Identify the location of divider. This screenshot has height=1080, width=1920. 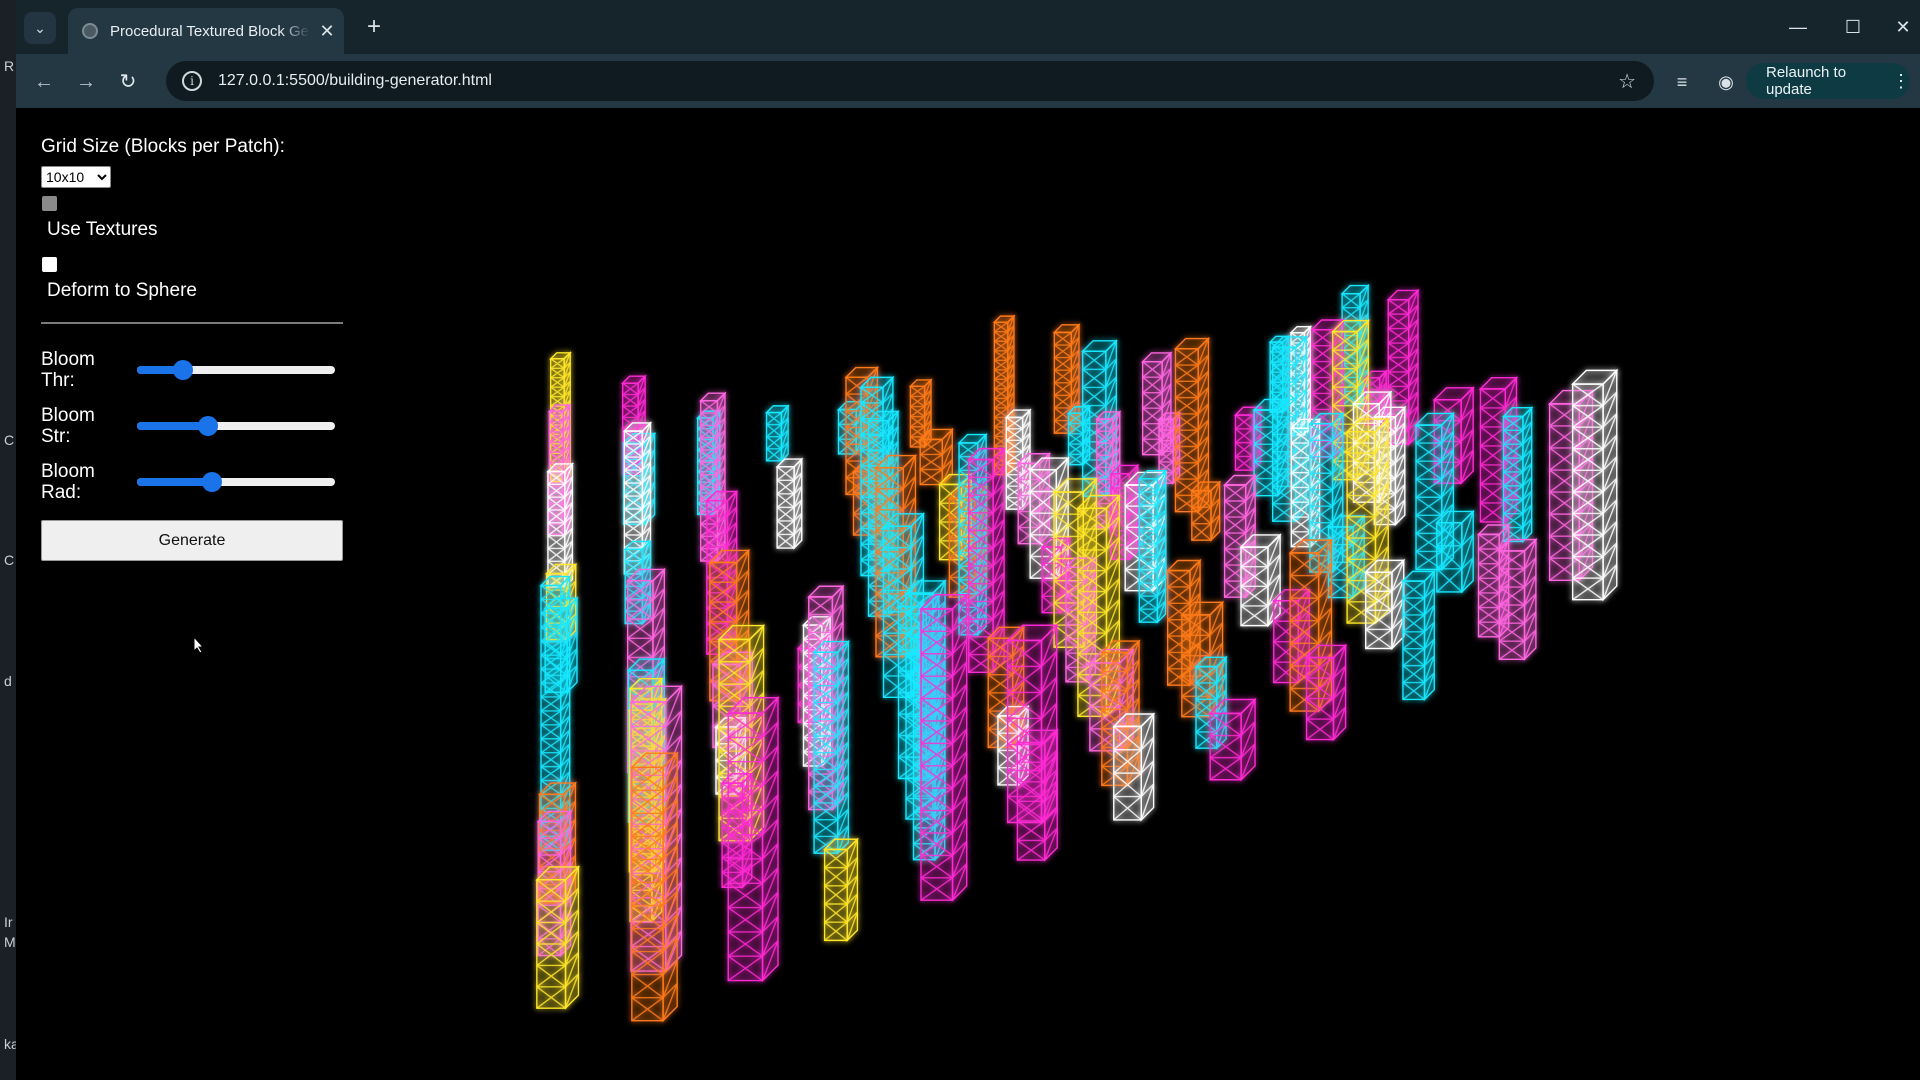
(192, 323).